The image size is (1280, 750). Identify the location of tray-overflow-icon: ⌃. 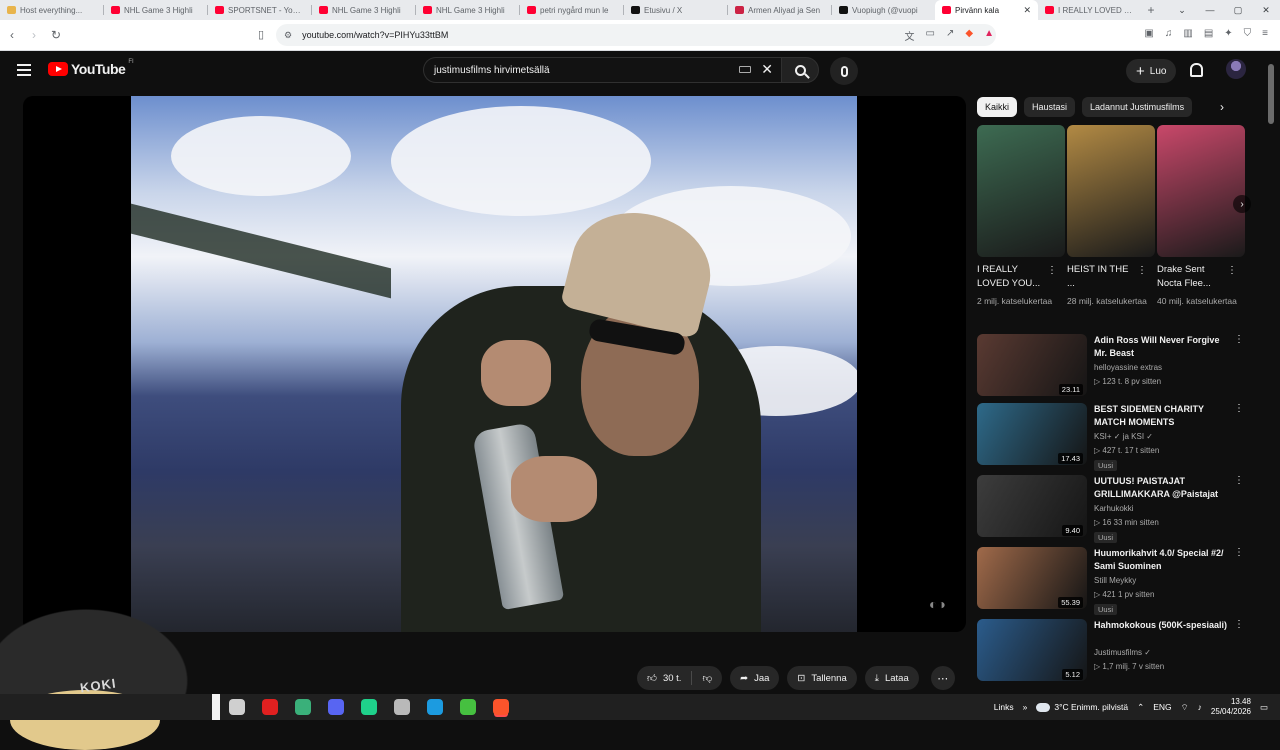
(1140, 707).